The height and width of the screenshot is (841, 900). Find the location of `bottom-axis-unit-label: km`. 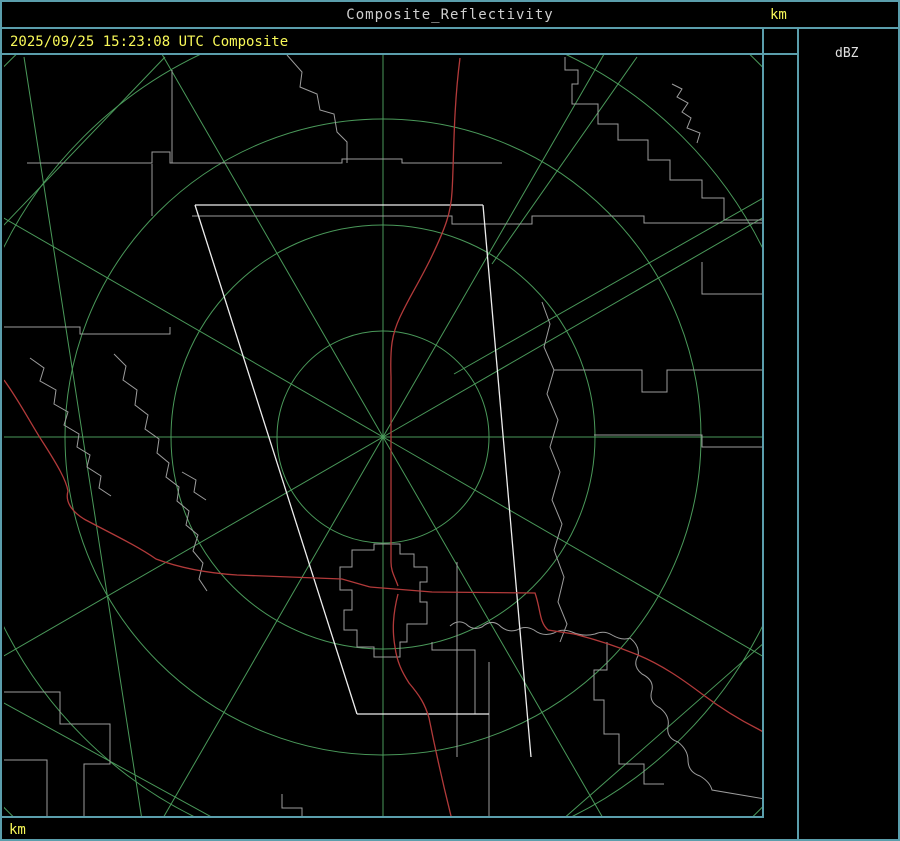

bottom-axis-unit-label: km is located at coordinates (17, 830).